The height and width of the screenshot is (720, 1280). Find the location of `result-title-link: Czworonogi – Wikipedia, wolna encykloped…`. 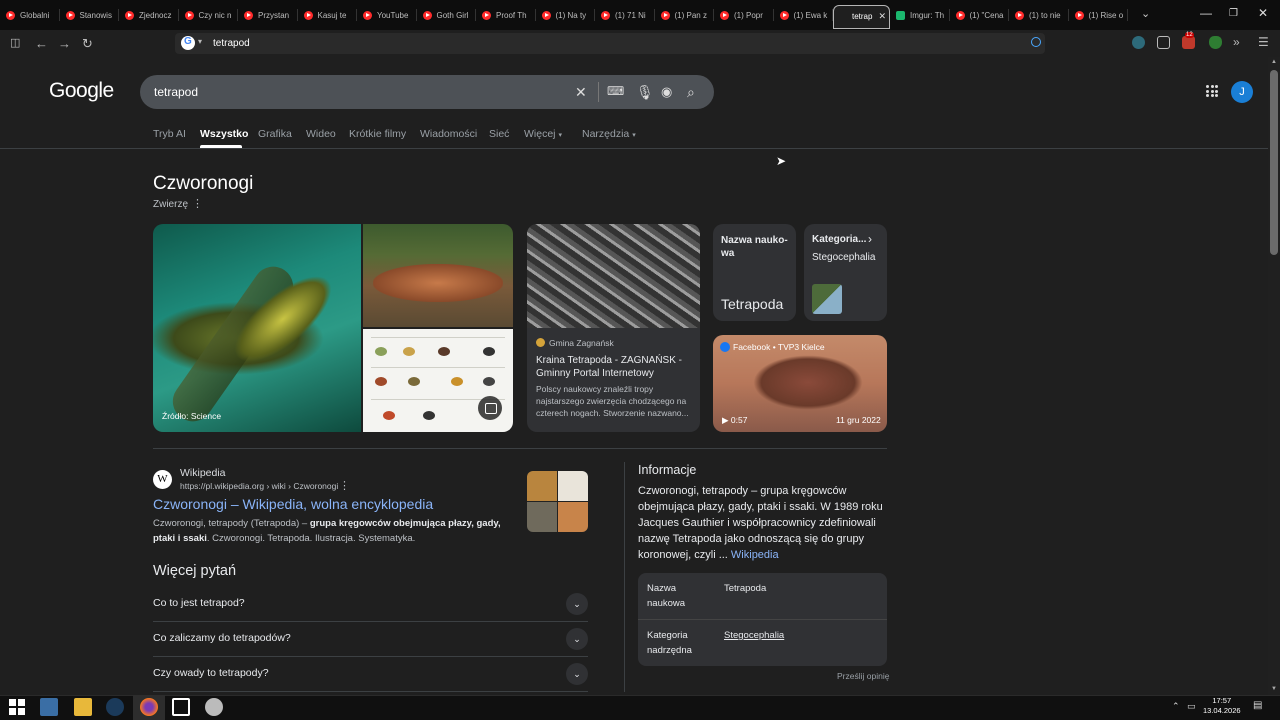

result-title-link: Czworonogi – Wikipedia, wolna encykloped… is located at coordinates (293, 504).